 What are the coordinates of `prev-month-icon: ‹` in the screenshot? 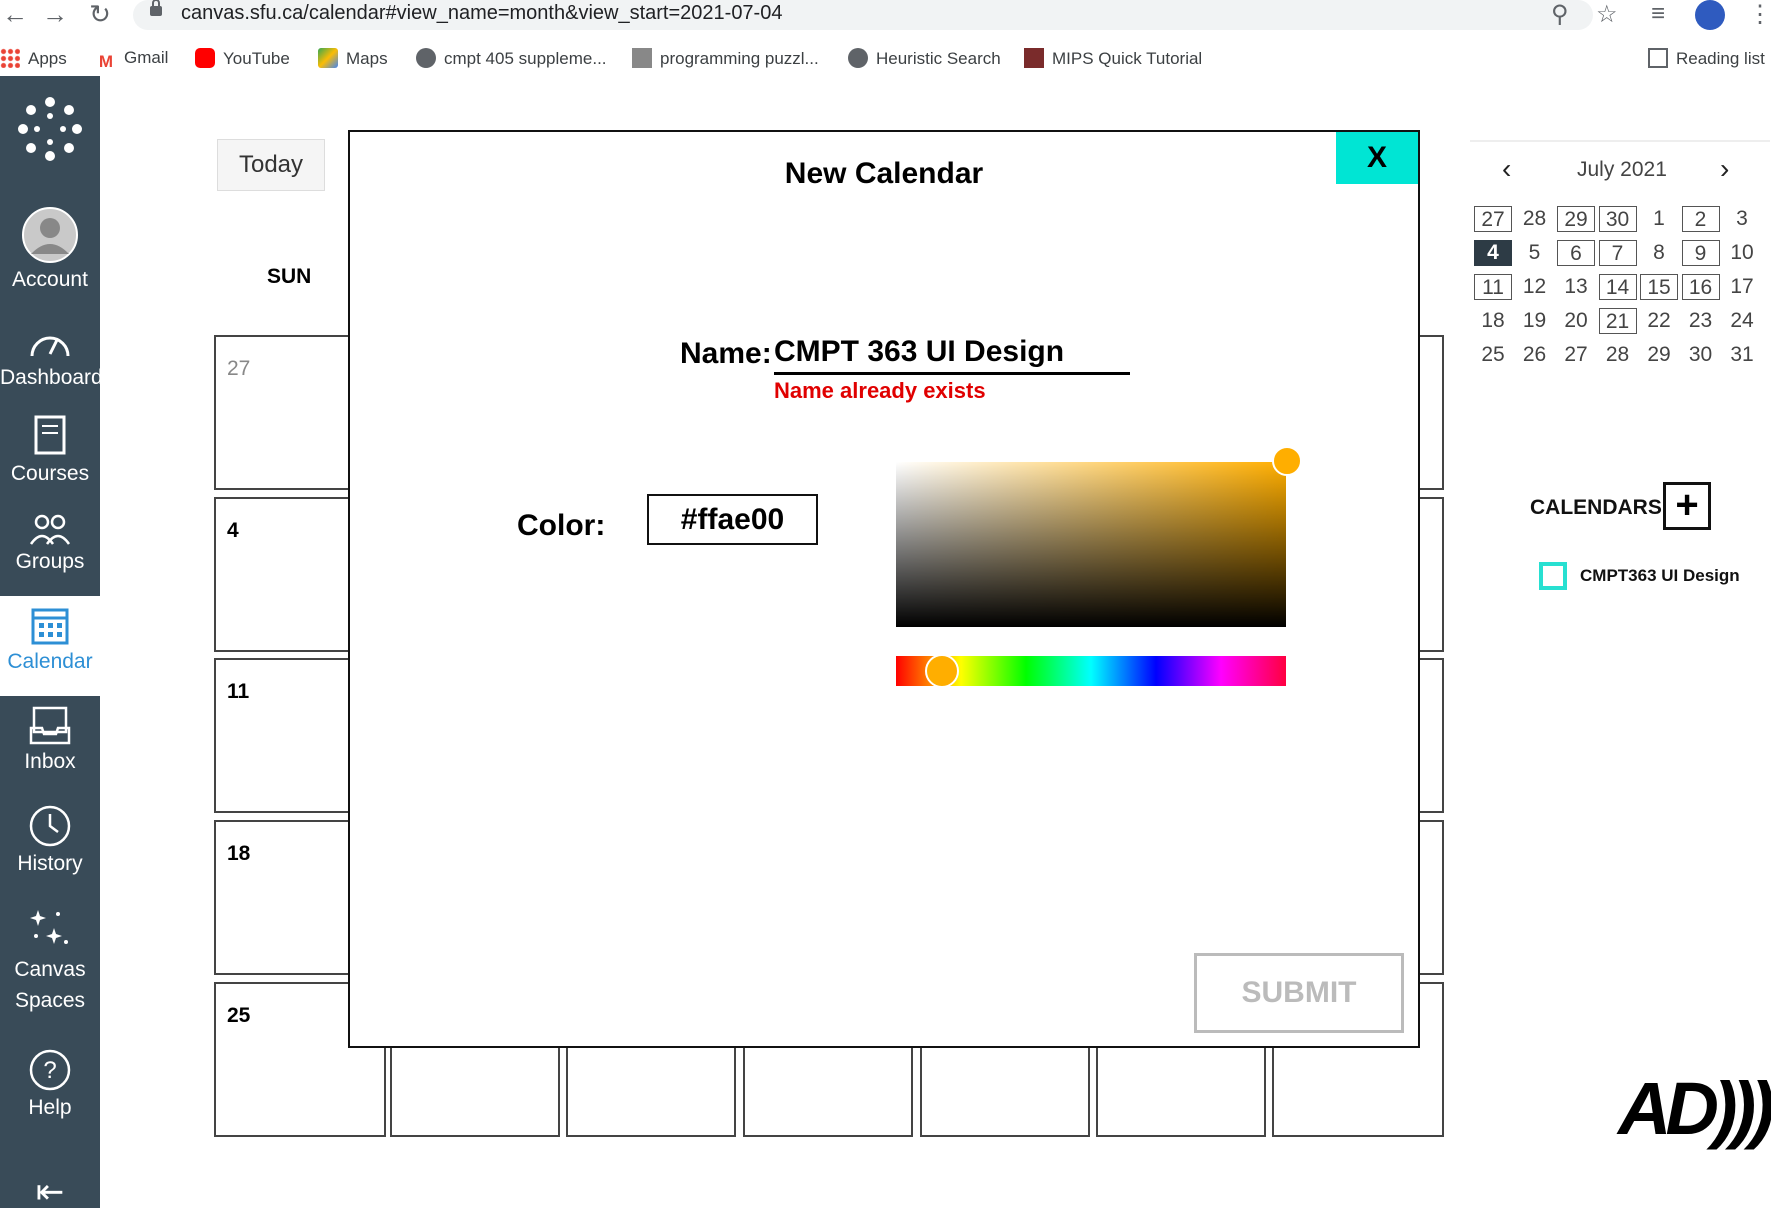 It's located at (1506, 169).